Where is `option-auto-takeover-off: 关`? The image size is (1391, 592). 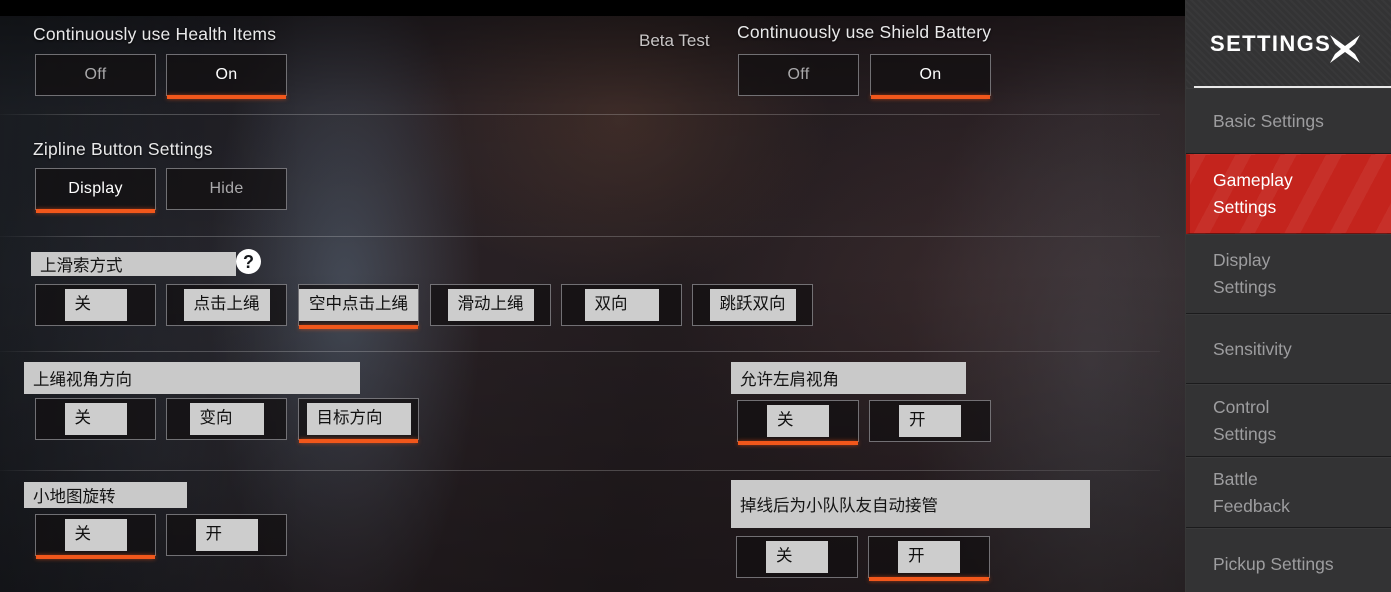 option-auto-takeover-off: 关 is located at coordinates (797, 557).